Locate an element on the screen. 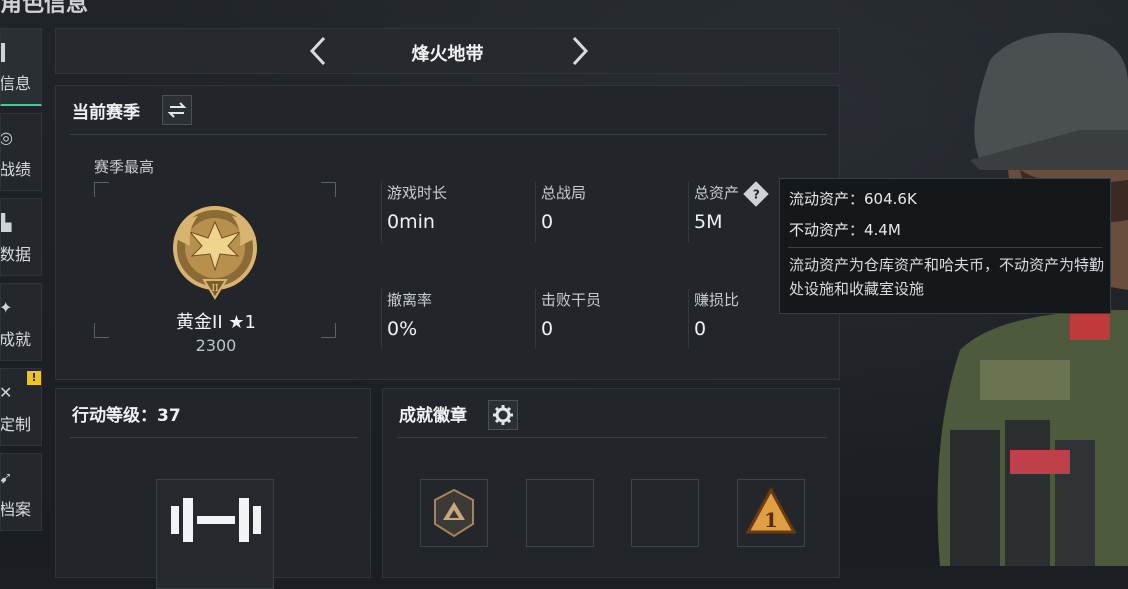  stat-value: 0min is located at coordinates (411, 222).